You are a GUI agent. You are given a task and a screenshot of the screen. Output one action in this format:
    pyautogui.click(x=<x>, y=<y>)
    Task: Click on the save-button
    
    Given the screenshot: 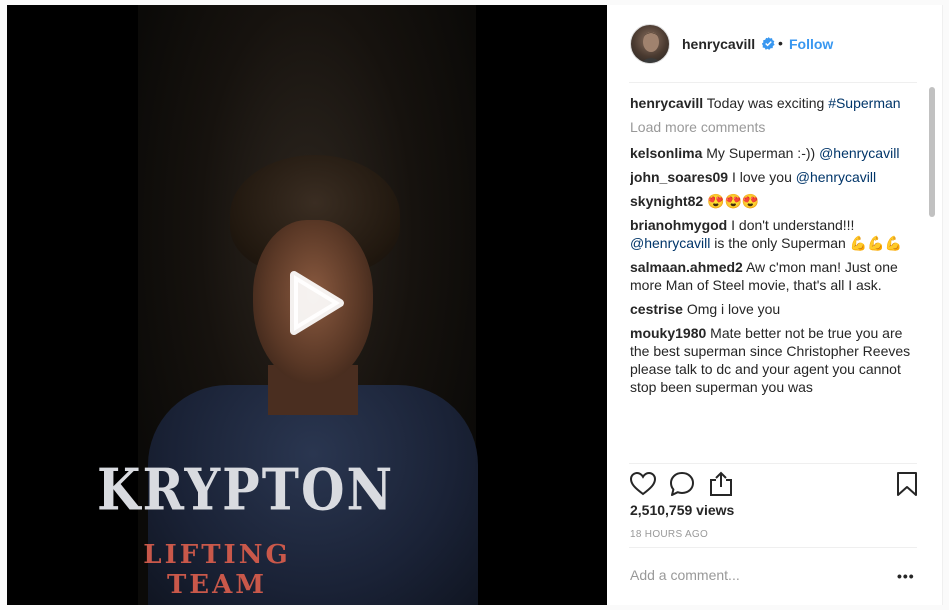 What is the action you would take?
    pyautogui.click(x=907, y=484)
    